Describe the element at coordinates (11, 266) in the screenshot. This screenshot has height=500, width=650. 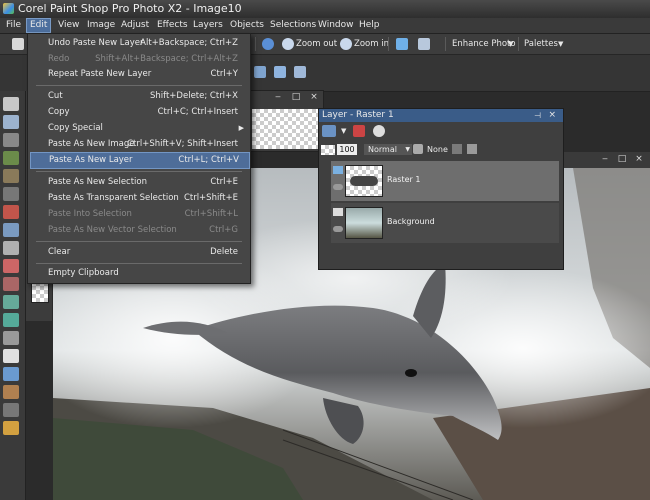
I see `scratch-remover-icon` at that location.